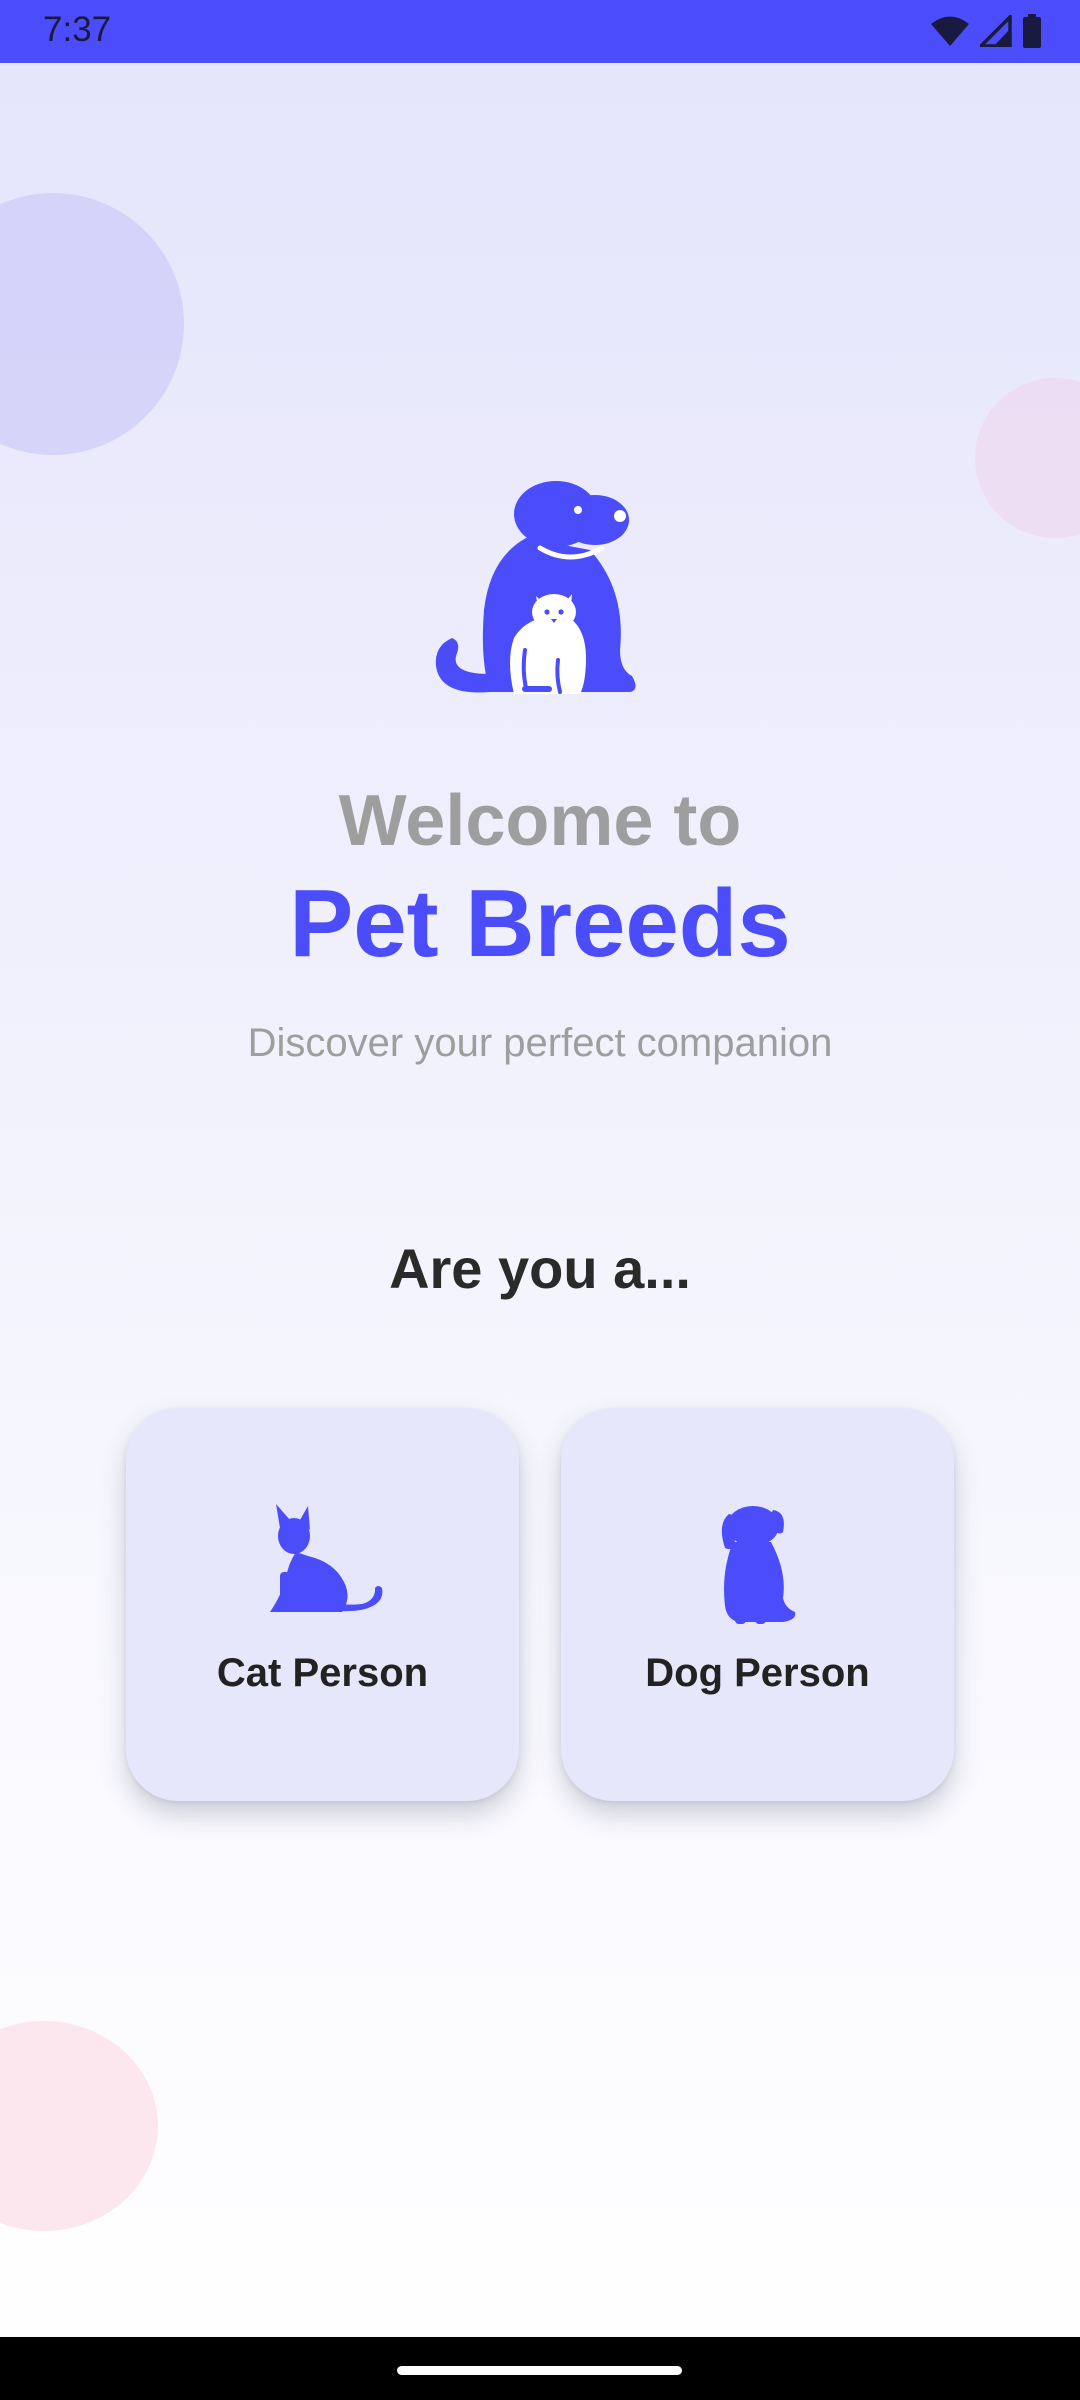  I want to click on status-icons, so click(986, 31).